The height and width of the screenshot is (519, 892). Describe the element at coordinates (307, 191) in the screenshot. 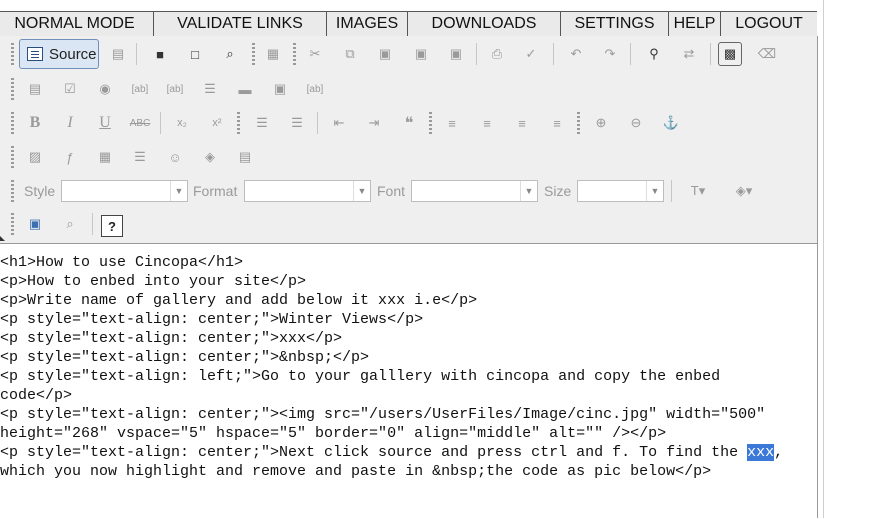

I see `format-combo: ▼` at that location.